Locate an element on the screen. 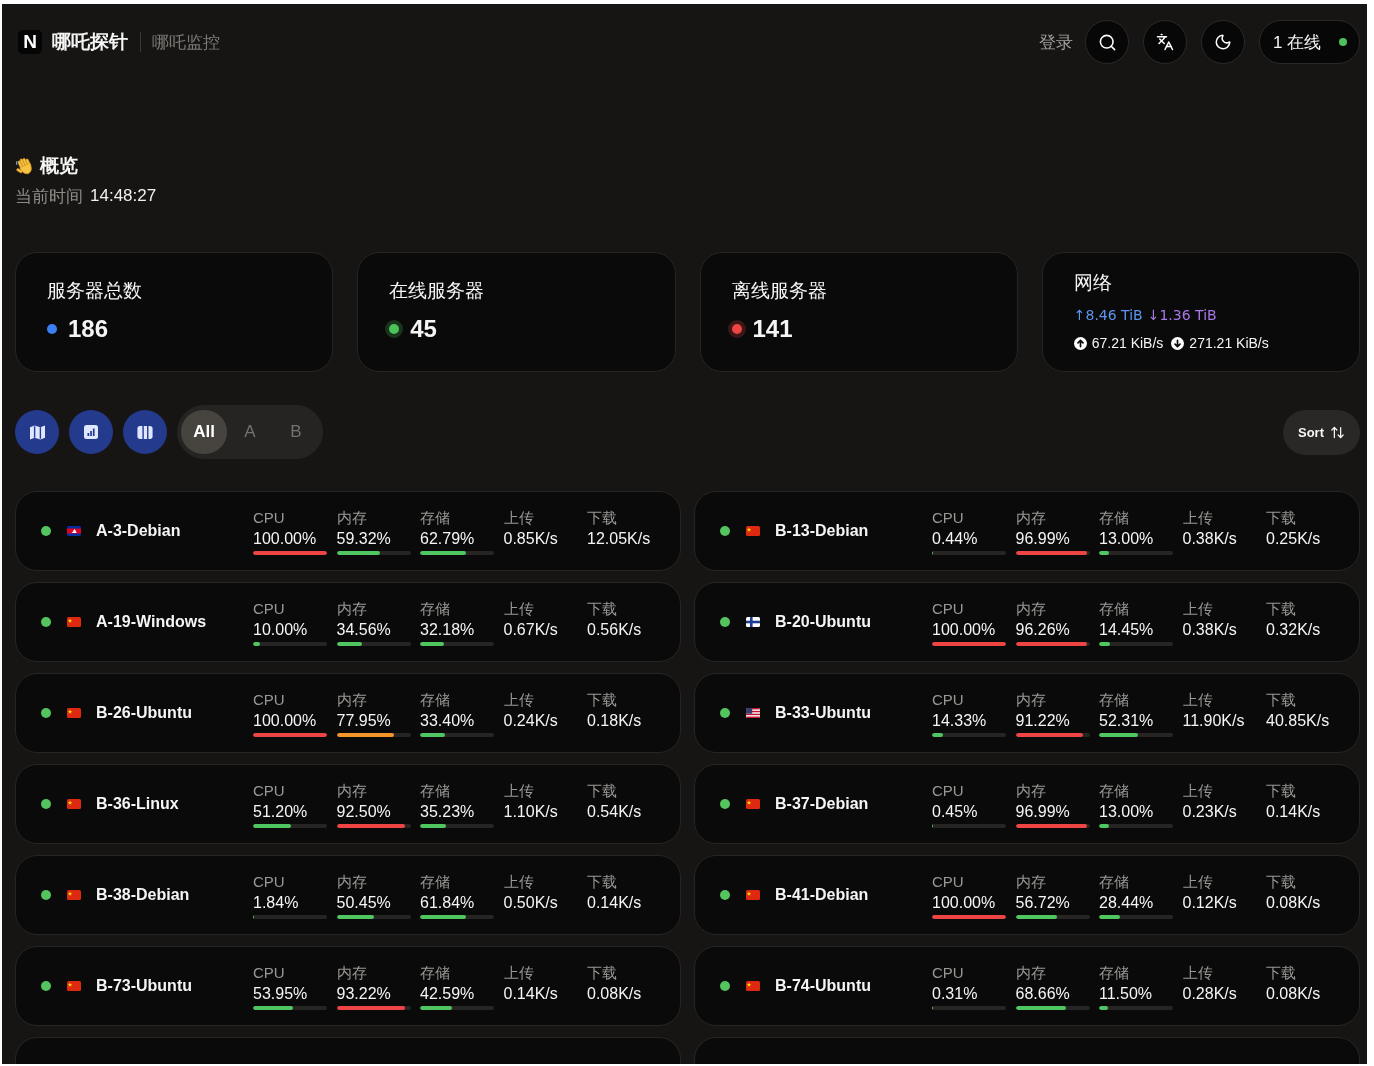 The image size is (1374, 1066). metric-value: 10.00% is located at coordinates (280, 629).